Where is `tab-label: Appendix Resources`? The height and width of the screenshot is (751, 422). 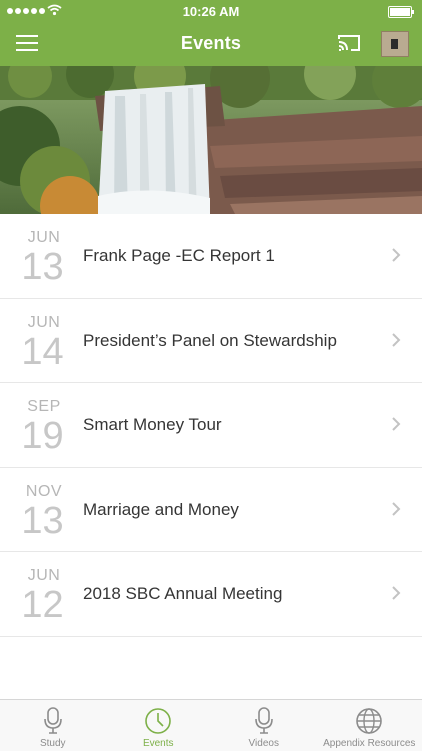 tab-label: Appendix Resources is located at coordinates (369, 743).